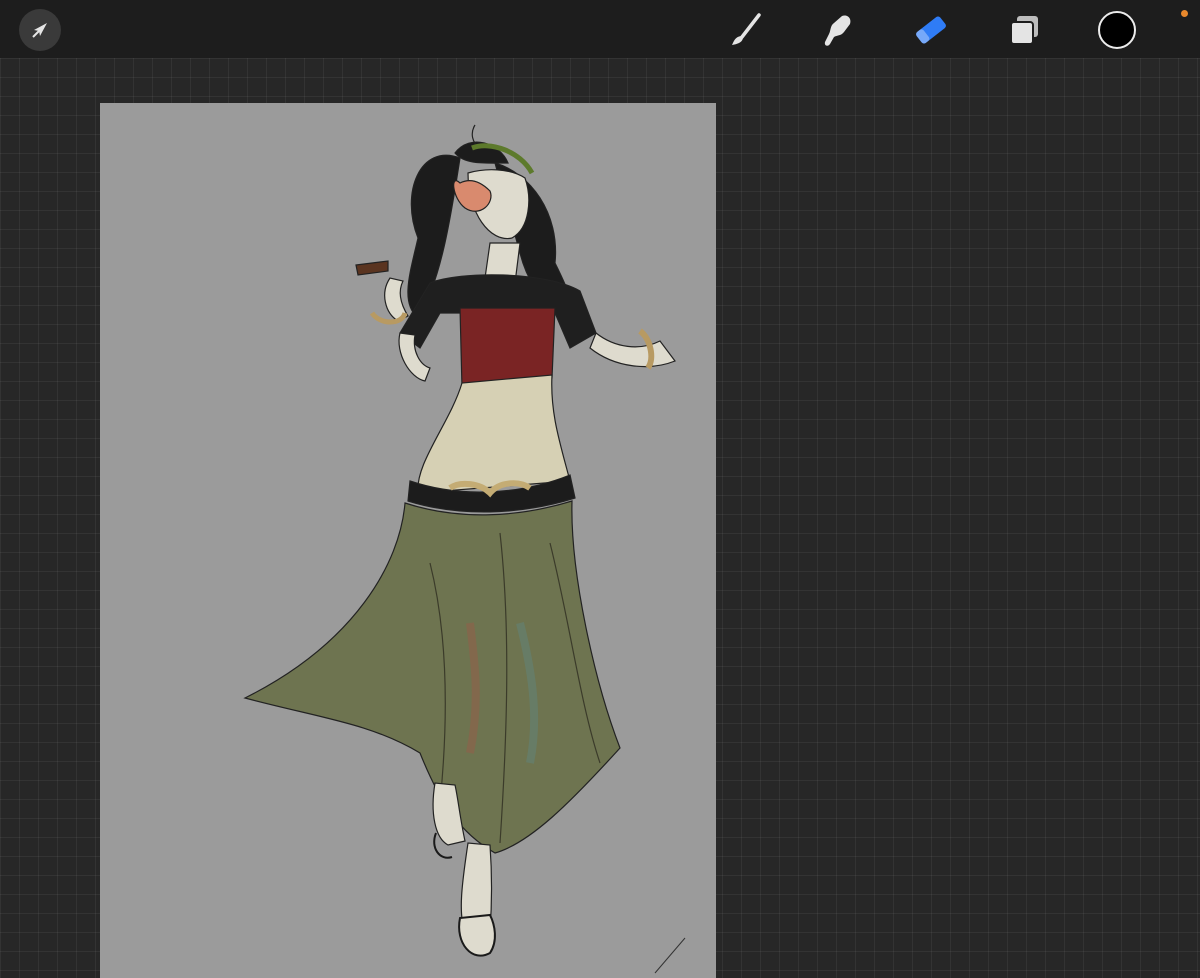  I want to click on color-picker-button, so click(1117, 30).